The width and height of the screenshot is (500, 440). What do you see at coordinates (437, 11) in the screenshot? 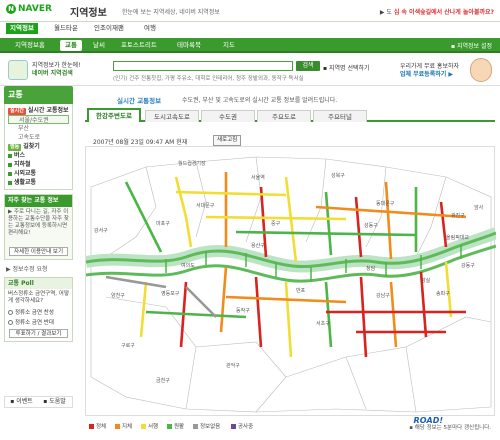
I see `promo-link: ▶ 도 심 속 이색숲길에서 산나게 놀아볼까요?` at bounding box center [437, 11].